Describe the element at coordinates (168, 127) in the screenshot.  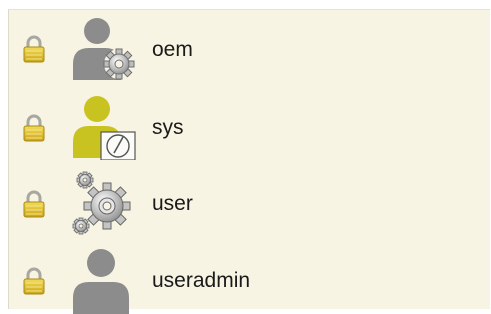
I see `username-label: sys` at that location.